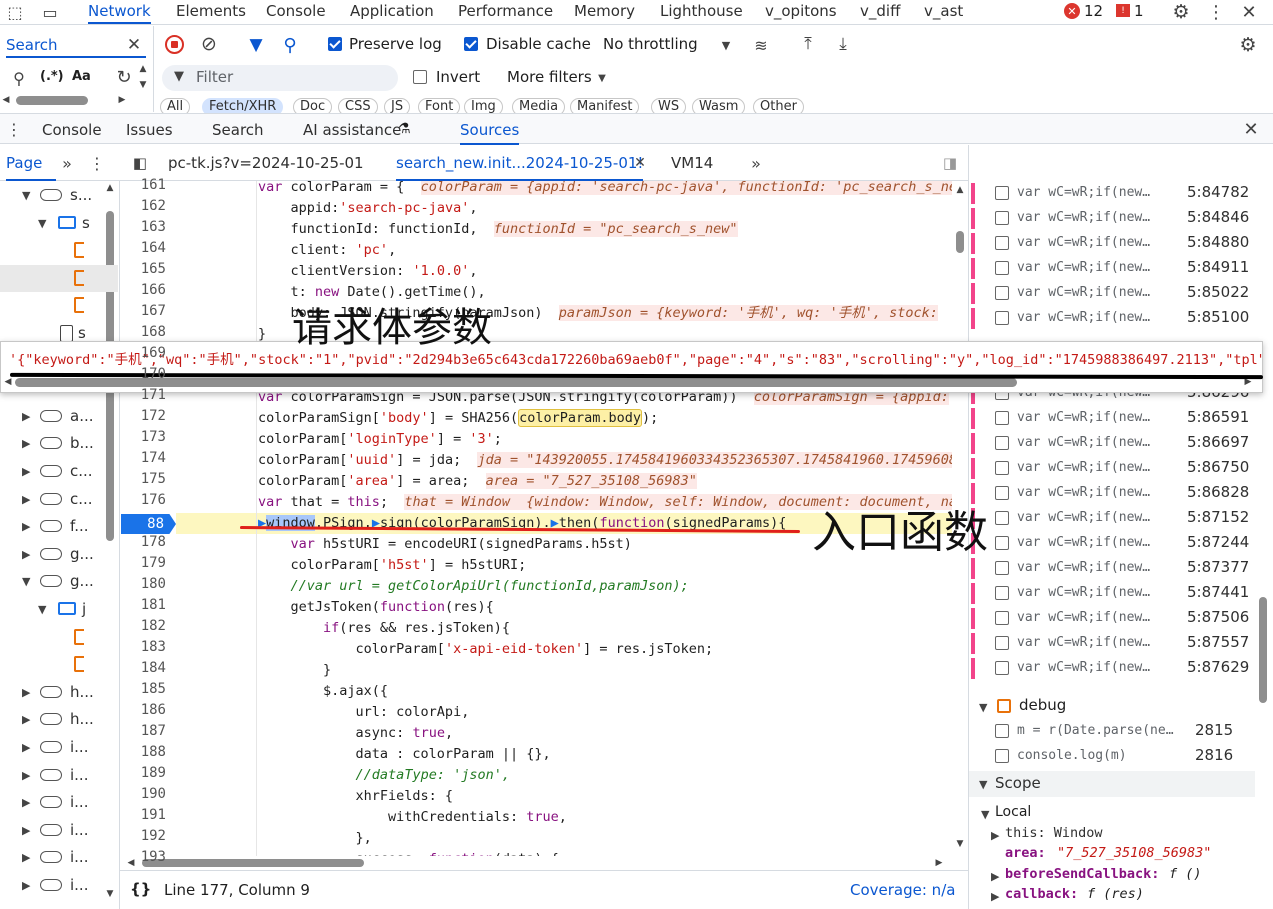 The width and height of the screenshot is (1273, 909). Describe the element at coordinates (1251, 129) in the screenshot. I see `close-drawer-icon: ✕` at that location.